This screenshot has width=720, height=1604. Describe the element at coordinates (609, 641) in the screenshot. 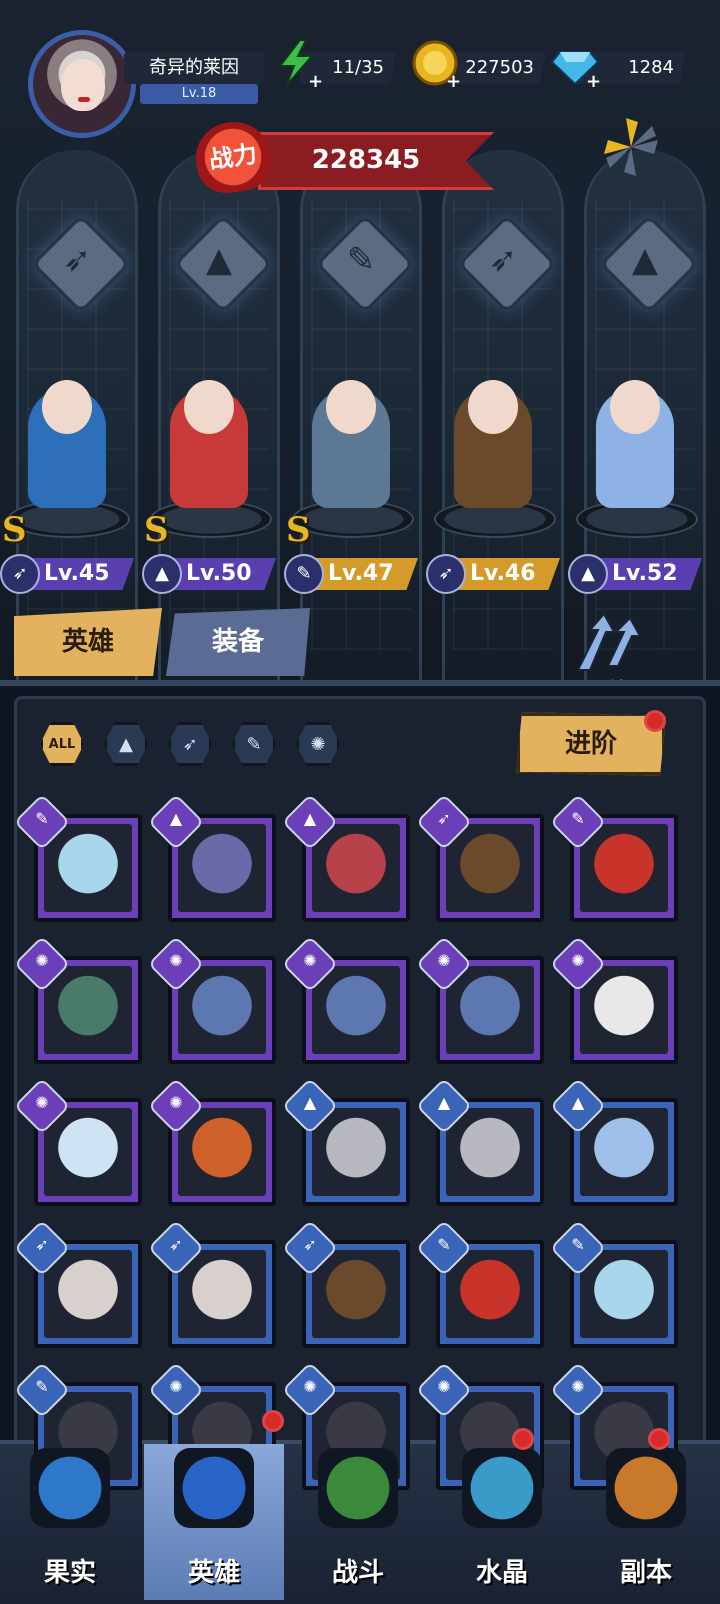

I see `bond-arrows-icon` at that location.